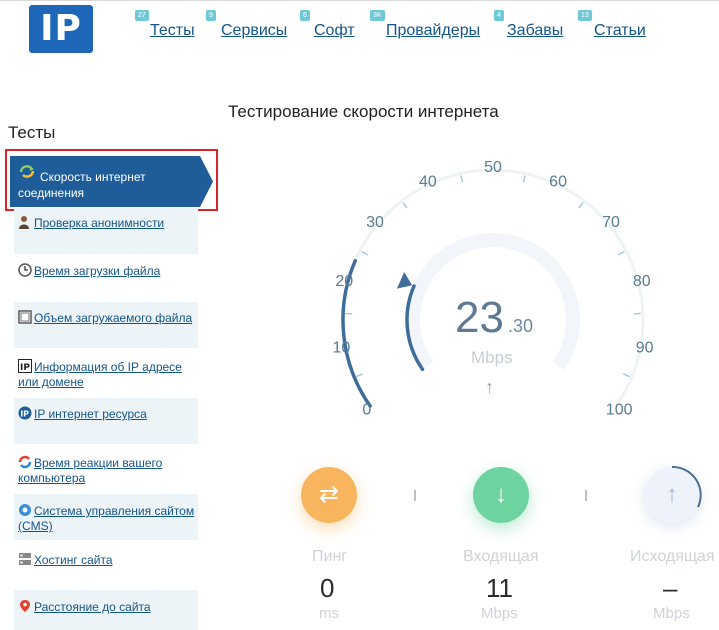  I want to click on sidebar-item-file-size: Объем загружаемого файла, so click(108, 318).